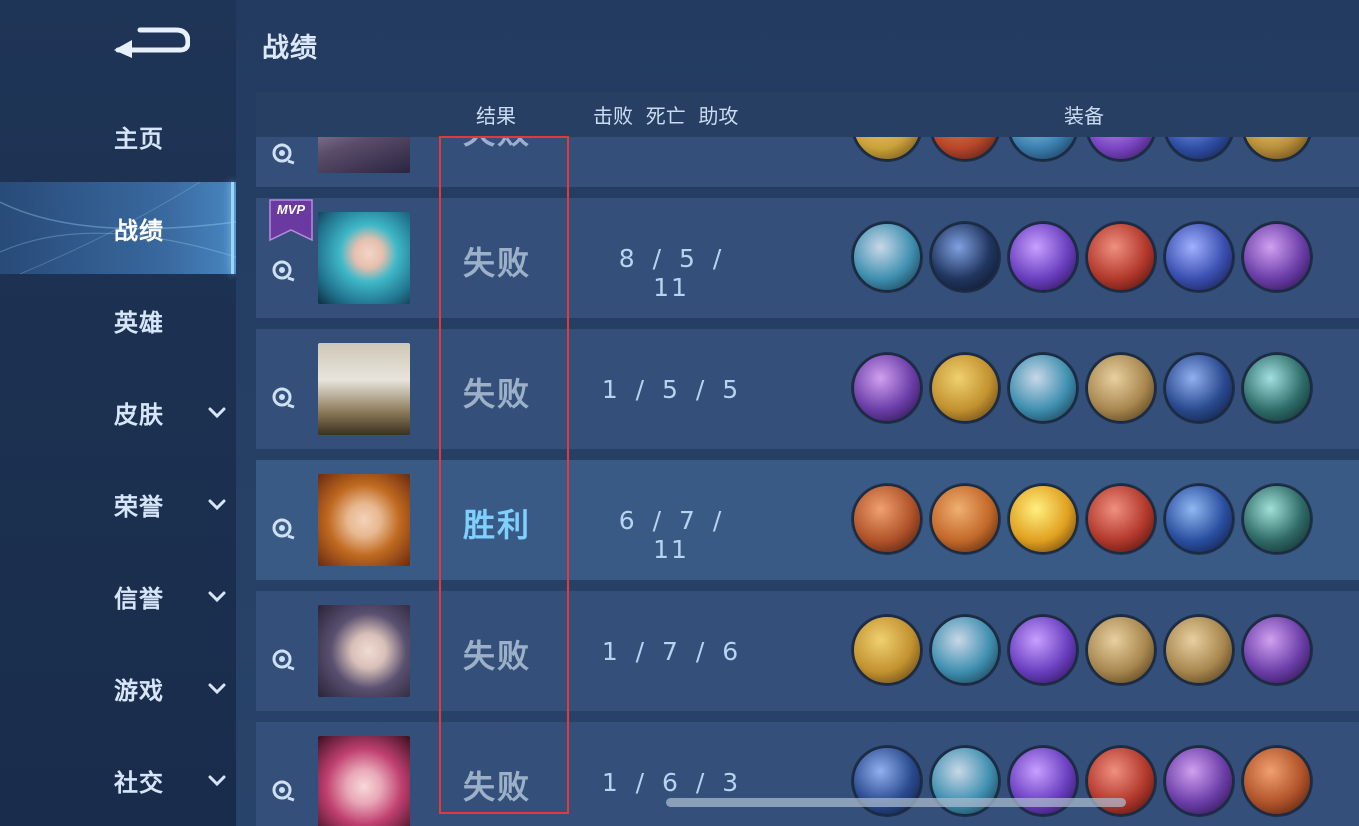 The image size is (1359, 826). I want to click on sidebar-item-skins: 皮肤, so click(118, 412).